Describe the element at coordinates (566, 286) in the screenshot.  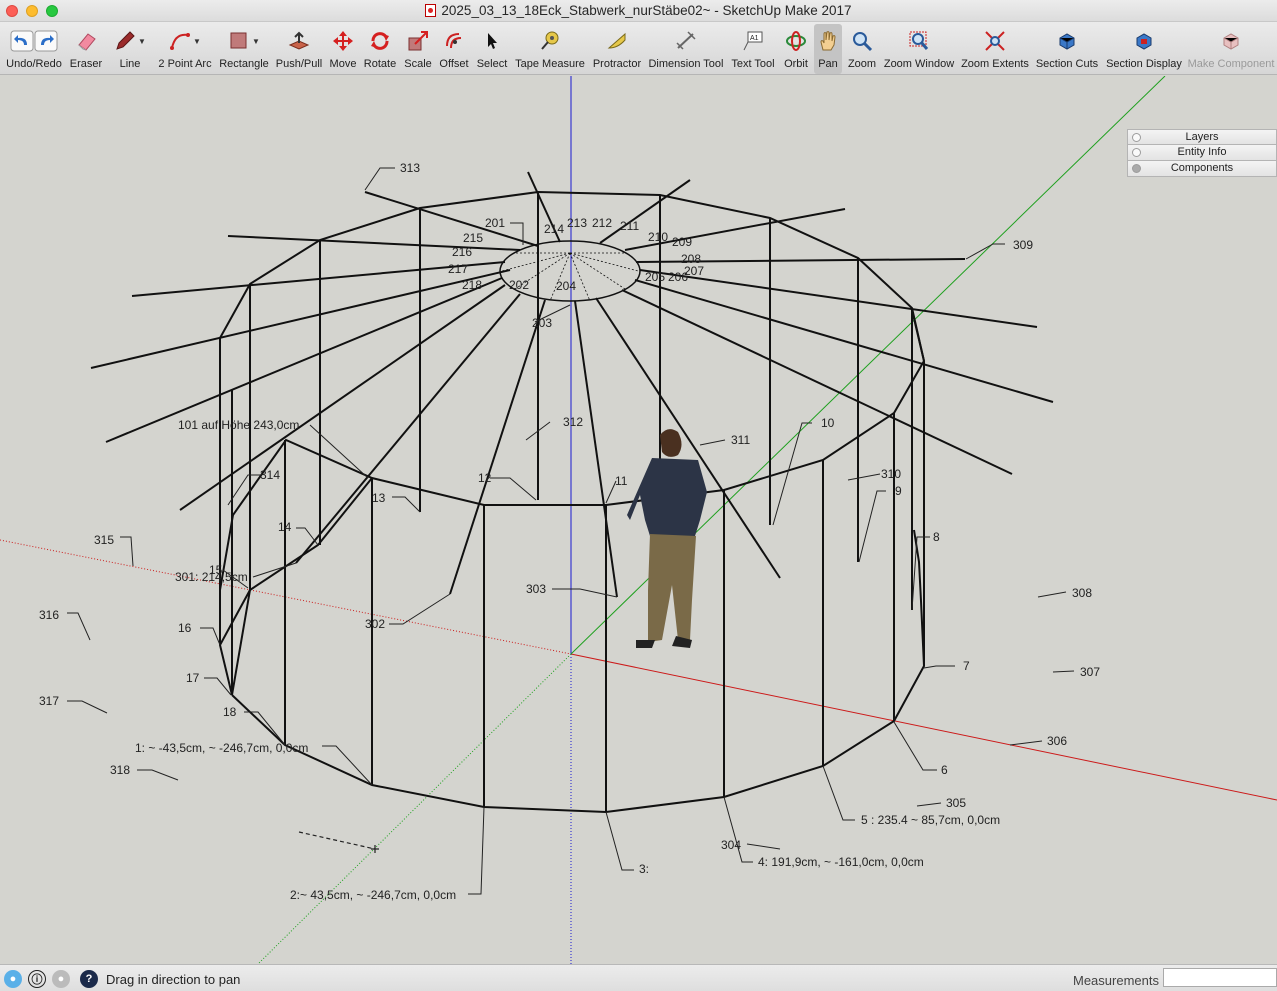
I see `label-204: 204` at that location.